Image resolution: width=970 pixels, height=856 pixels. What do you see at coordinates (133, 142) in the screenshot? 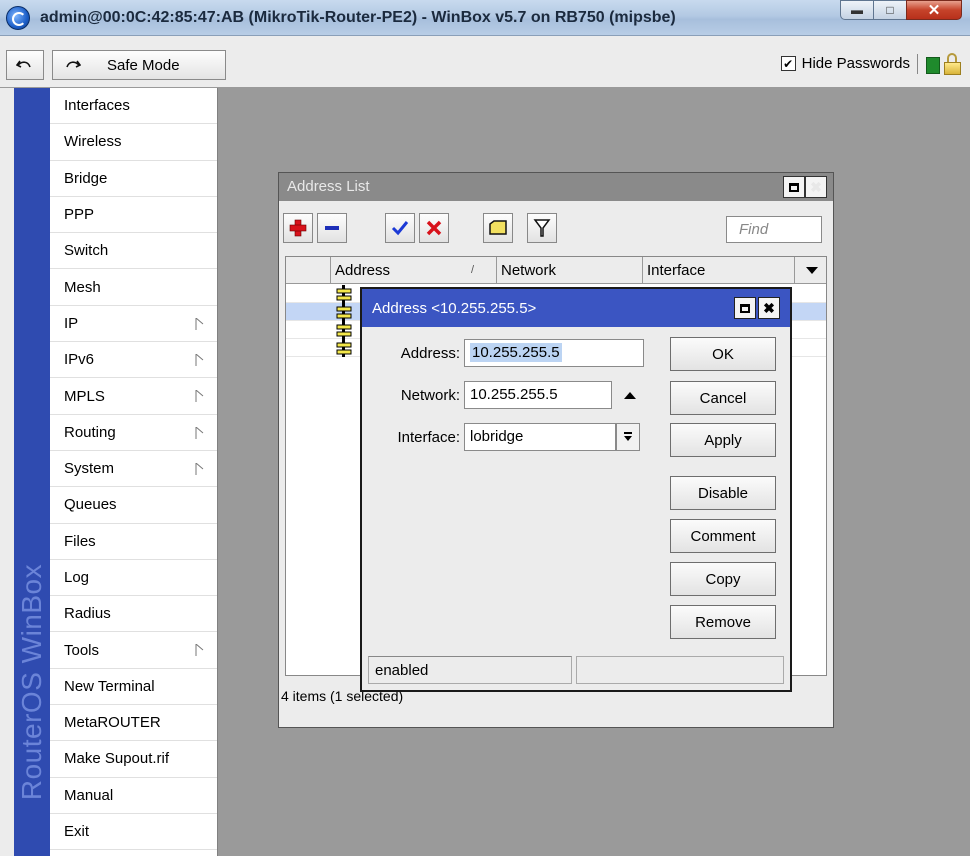
I see `menu-item: Wireless` at bounding box center [133, 142].